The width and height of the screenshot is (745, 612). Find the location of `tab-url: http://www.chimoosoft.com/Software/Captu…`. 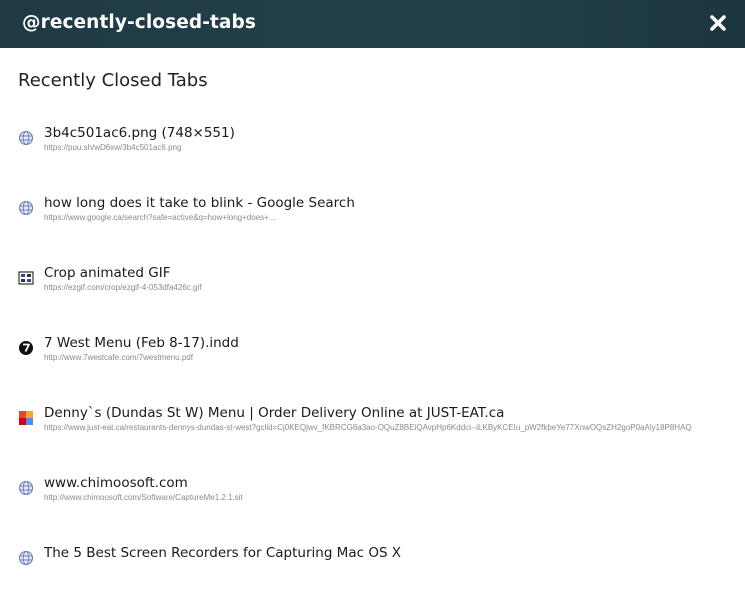

tab-url: http://www.chimoosoft.com/Software/Captu… is located at coordinates (143, 497).